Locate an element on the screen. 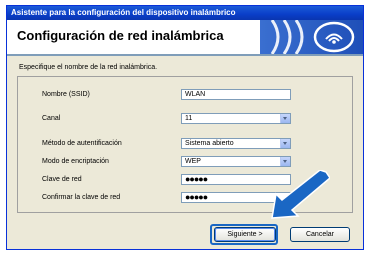 The width and height of the screenshot is (374, 258). channel-label: Canal is located at coordinates (51, 118).